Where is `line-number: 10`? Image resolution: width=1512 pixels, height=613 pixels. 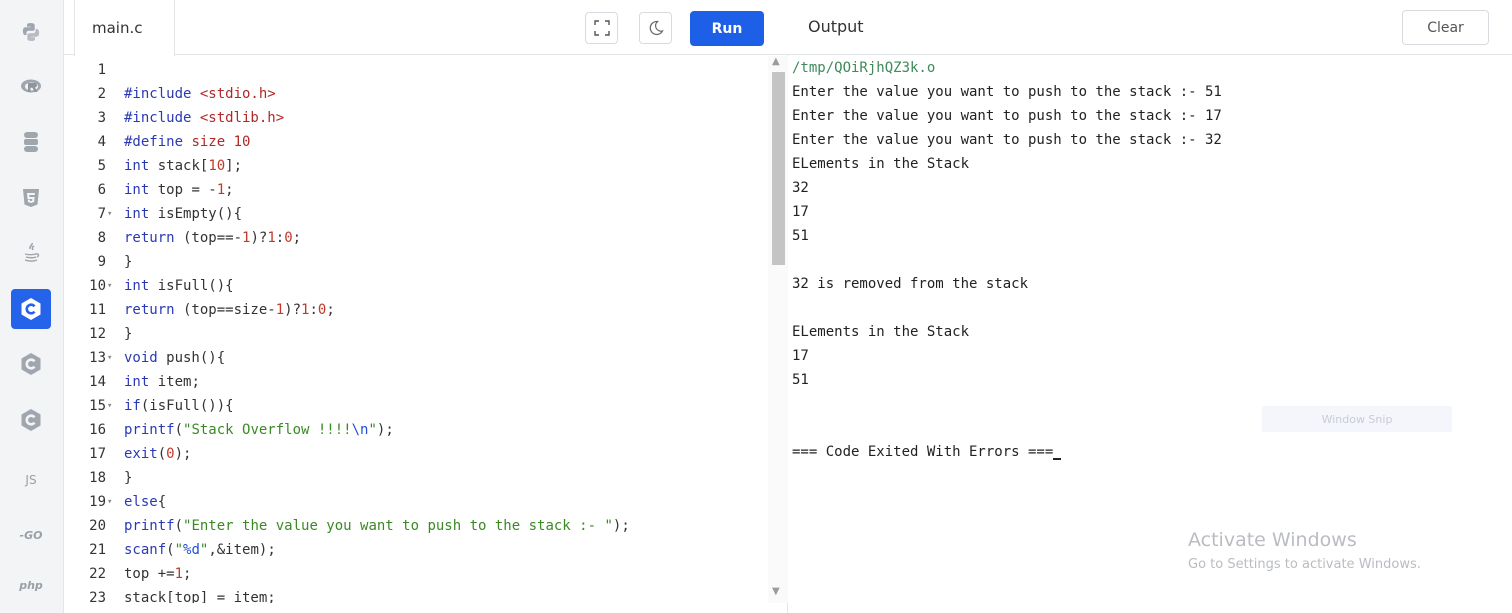
line-number: 10 is located at coordinates (97, 286).